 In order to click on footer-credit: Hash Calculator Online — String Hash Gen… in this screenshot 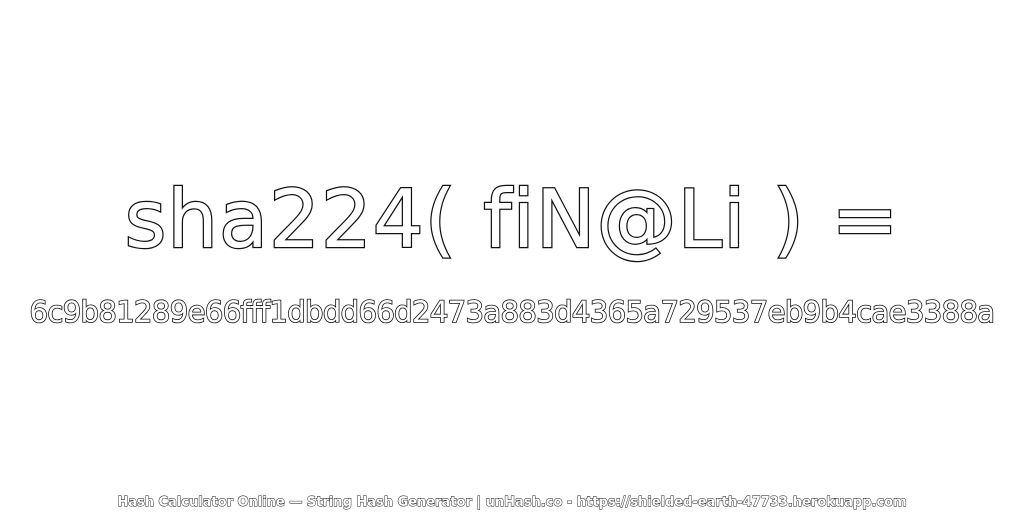, I will do `click(512, 503)`.